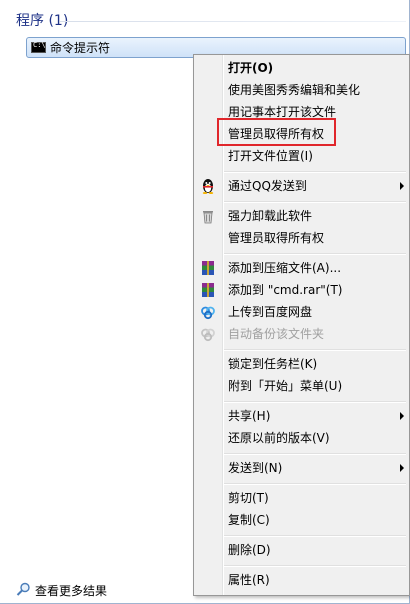  Describe the element at coordinates (276, 132) in the screenshot. I see `highlight-annotation` at that location.